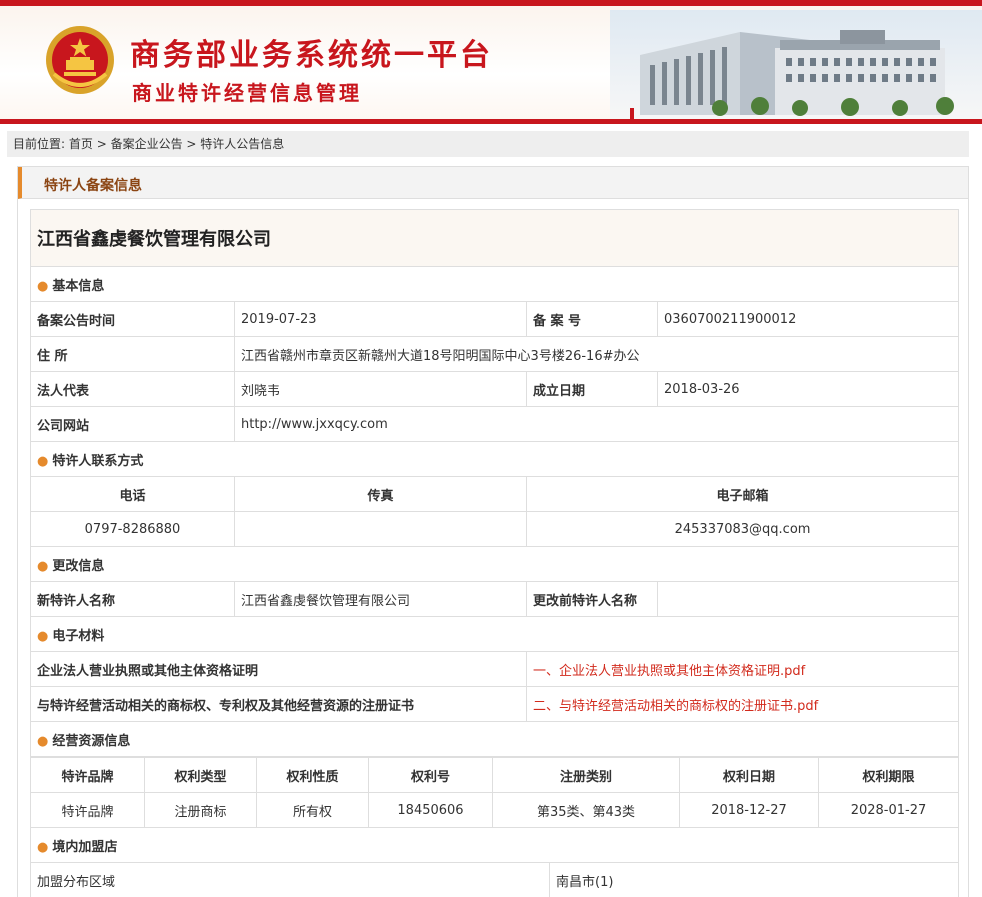  What do you see at coordinates (380, 494) in the screenshot?
I see `column-header: 传真` at bounding box center [380, 494].